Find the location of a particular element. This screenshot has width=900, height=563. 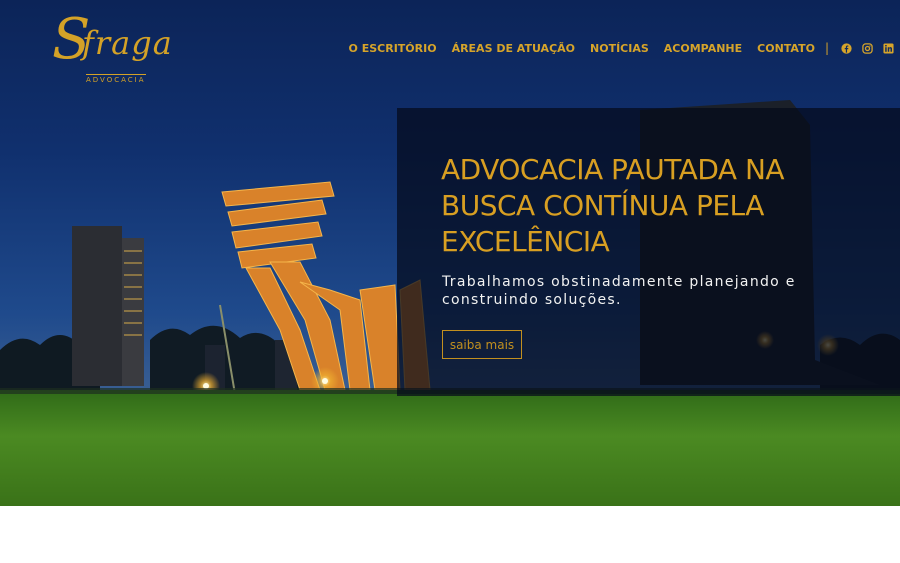

linkedin-icon is located at coordinates (888, 48).